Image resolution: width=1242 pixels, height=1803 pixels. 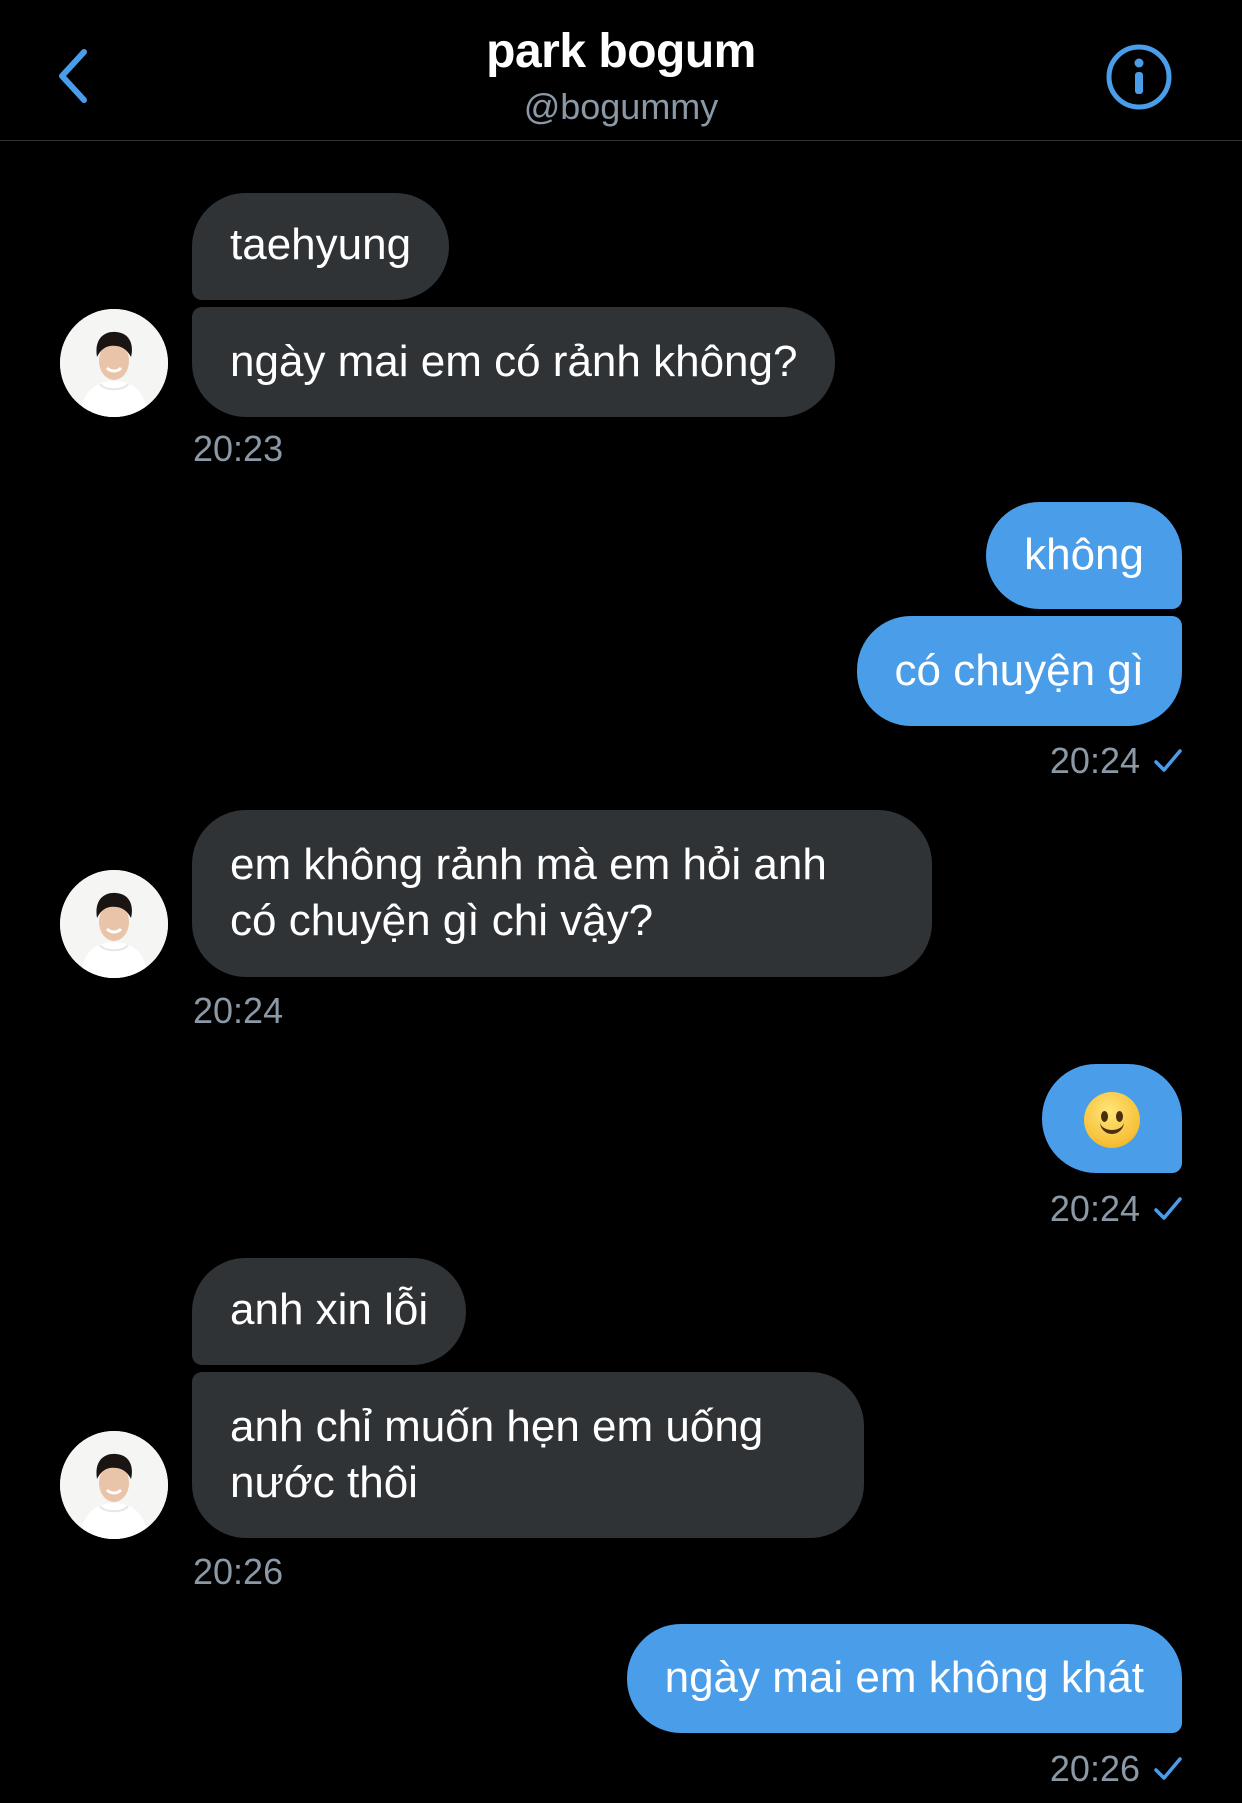 I want to click on message-timestamp: 20:23, so click(x=238, y=448).